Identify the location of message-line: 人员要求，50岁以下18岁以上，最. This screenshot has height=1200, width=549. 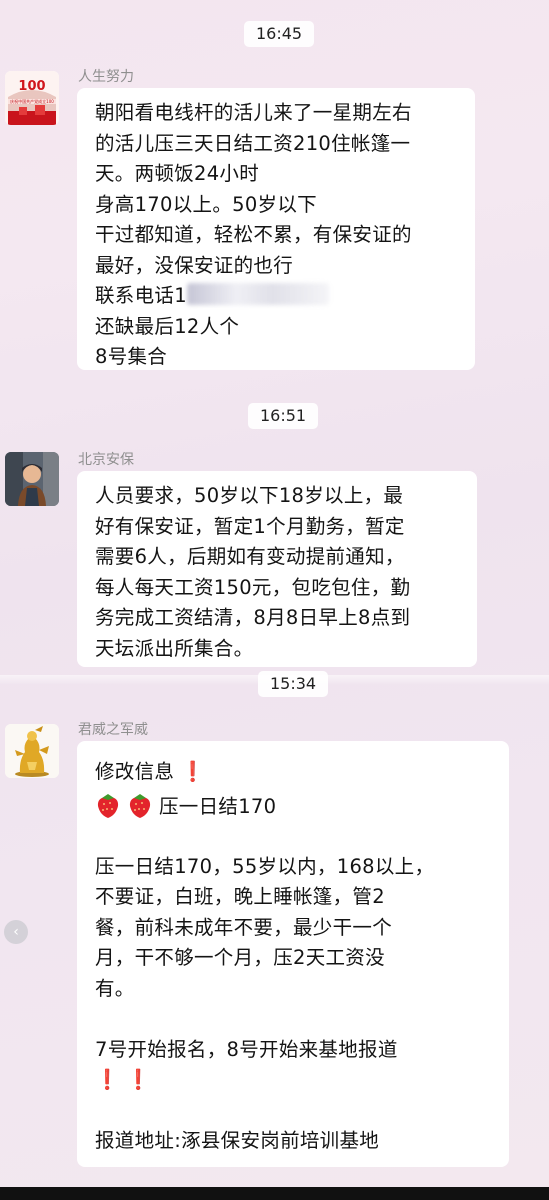
(249, 495).